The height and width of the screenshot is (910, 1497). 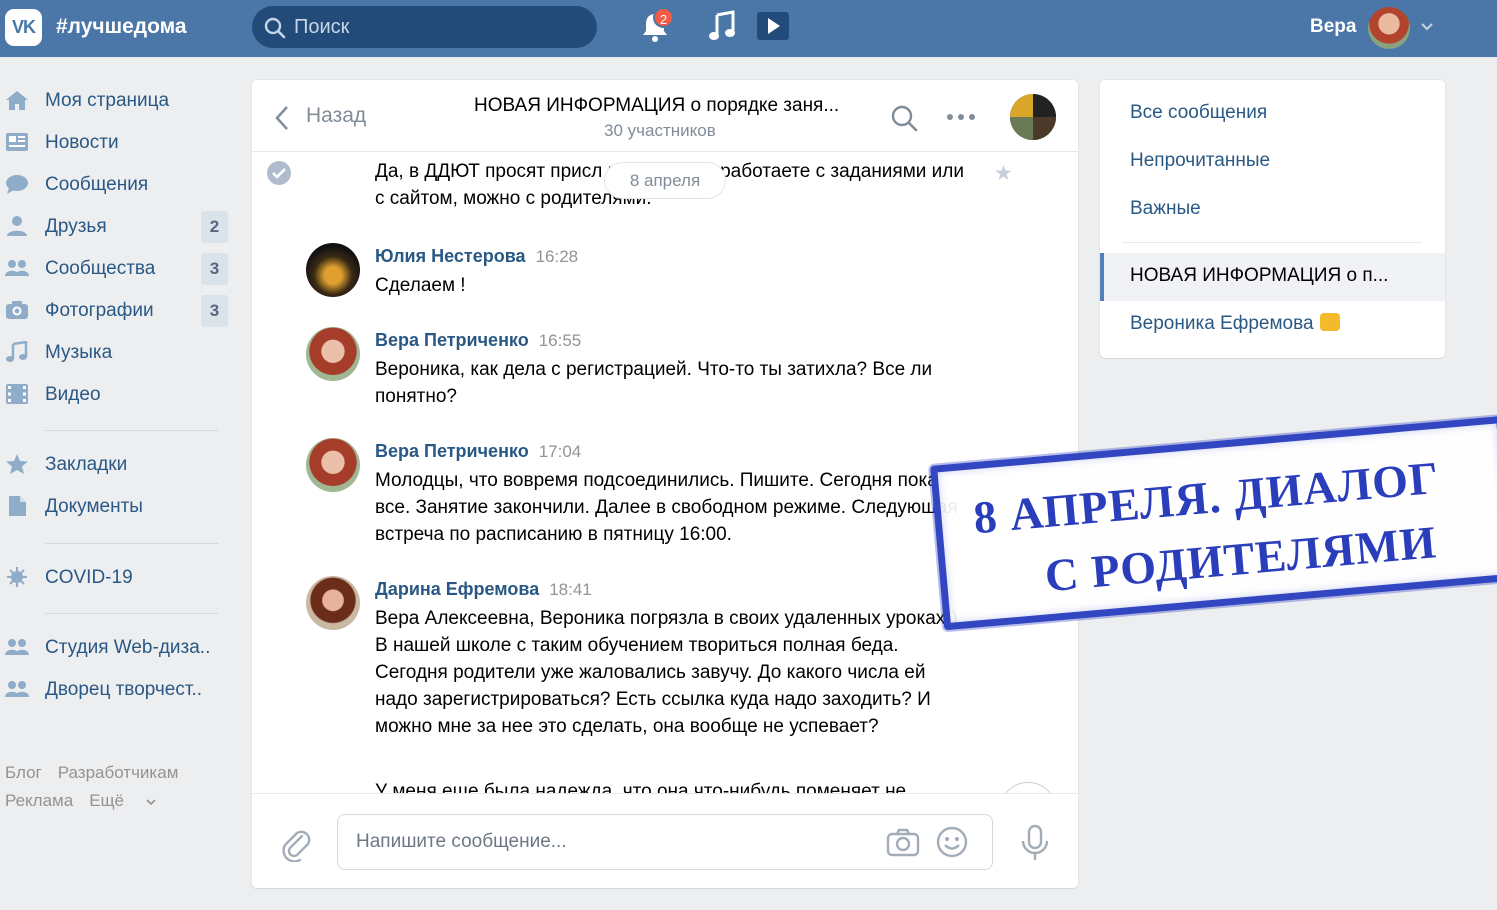 What do you see at coordinates (773, 26) in the screenshot?
I see `video-player-icon` at bounding box center [773, 26].